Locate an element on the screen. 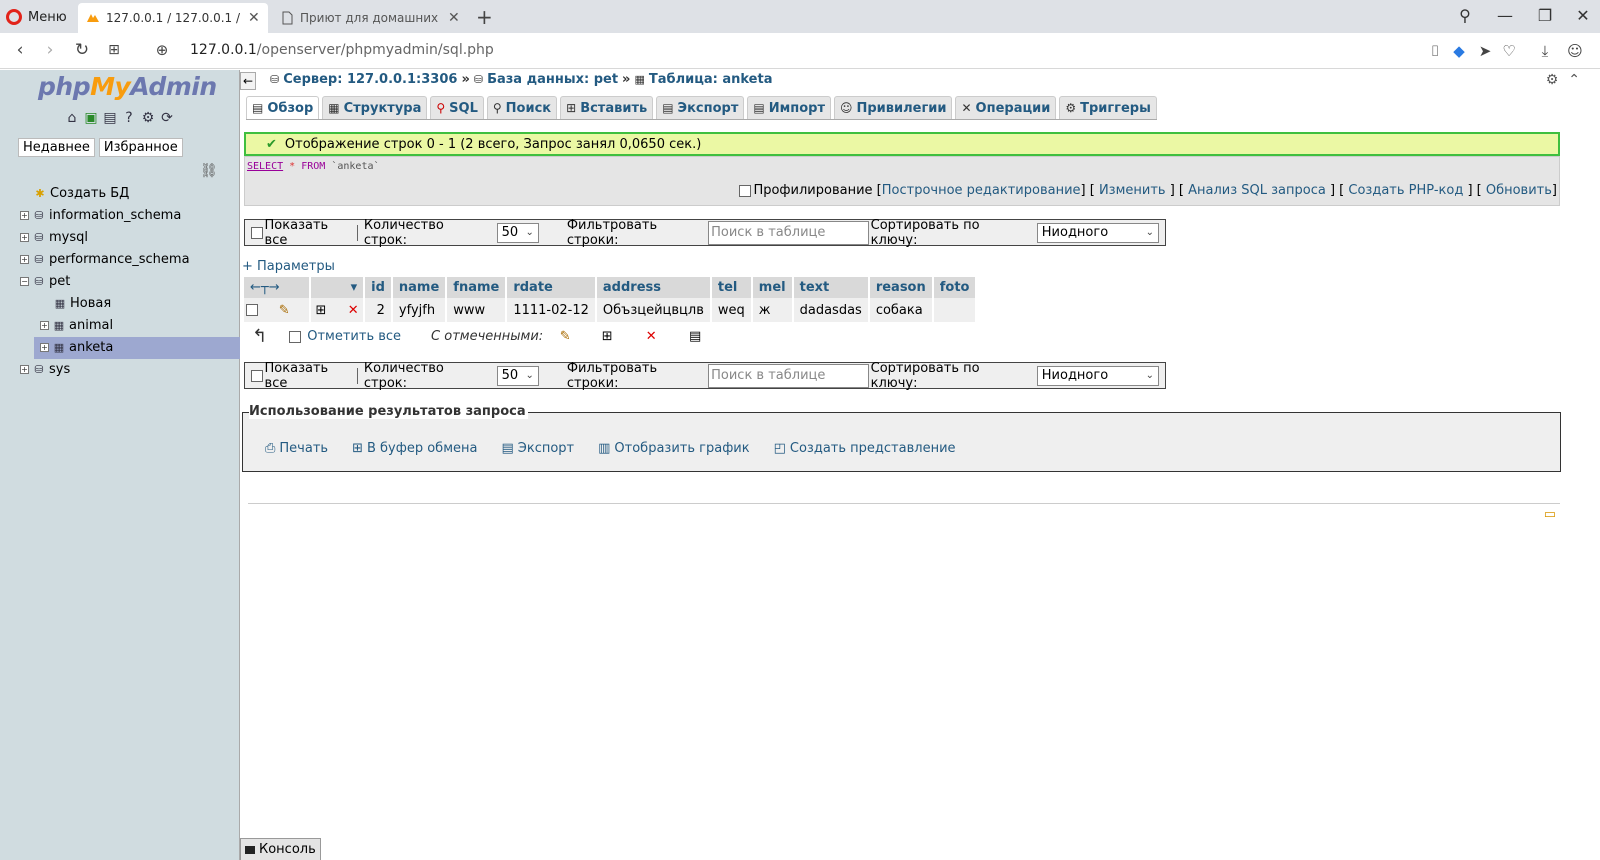 Image resolution: width=1600 pixels, height=860 pixels. maximize-icon: ❐ is located at coordinates (1545, 15).